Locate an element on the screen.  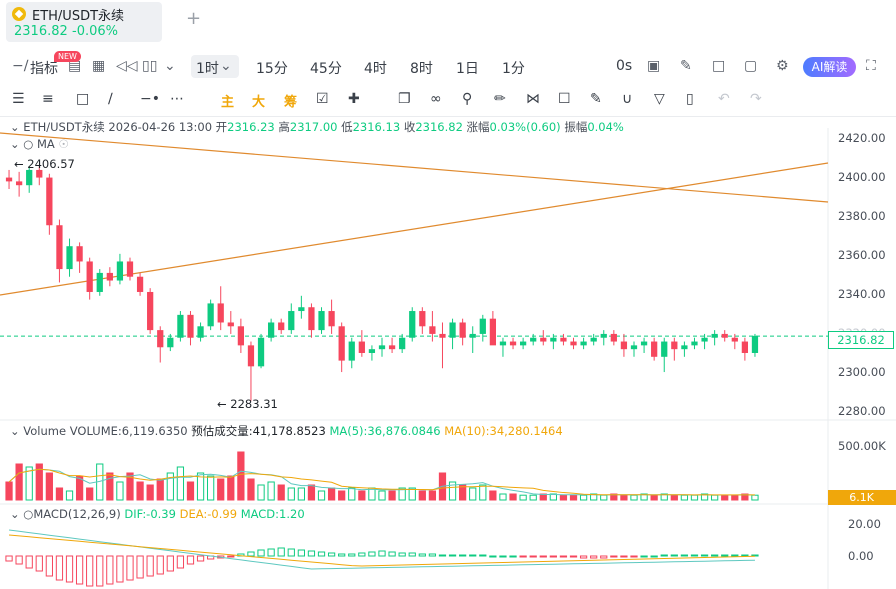
ma-label: MA is located at coordinates (46, 144).